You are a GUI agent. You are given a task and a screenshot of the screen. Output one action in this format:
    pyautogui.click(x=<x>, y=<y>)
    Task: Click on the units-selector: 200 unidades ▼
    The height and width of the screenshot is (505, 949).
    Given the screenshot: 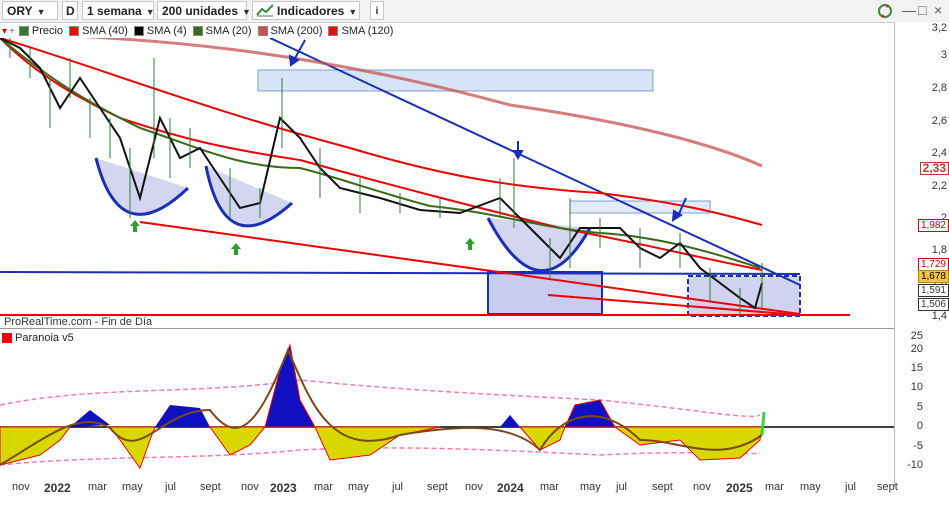 What is the action you would take?
    pyautogui.click(x=204, y=10)
    